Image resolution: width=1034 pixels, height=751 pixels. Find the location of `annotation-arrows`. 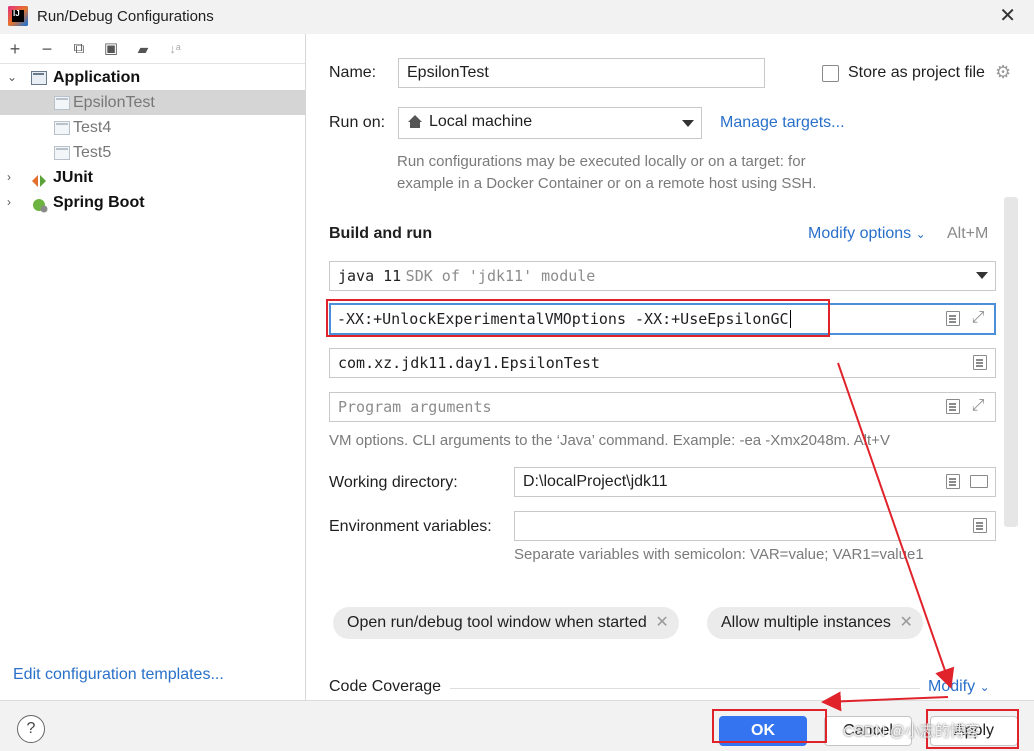

annotation-arrows is located at coordinates (888, 537).